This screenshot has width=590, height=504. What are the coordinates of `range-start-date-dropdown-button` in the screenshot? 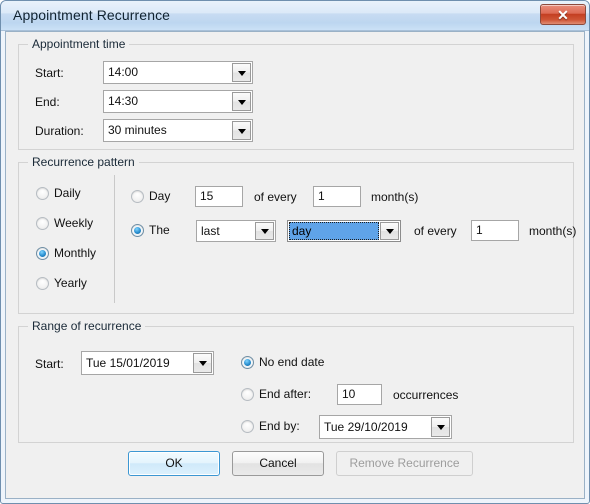 It's located at (202, 363).